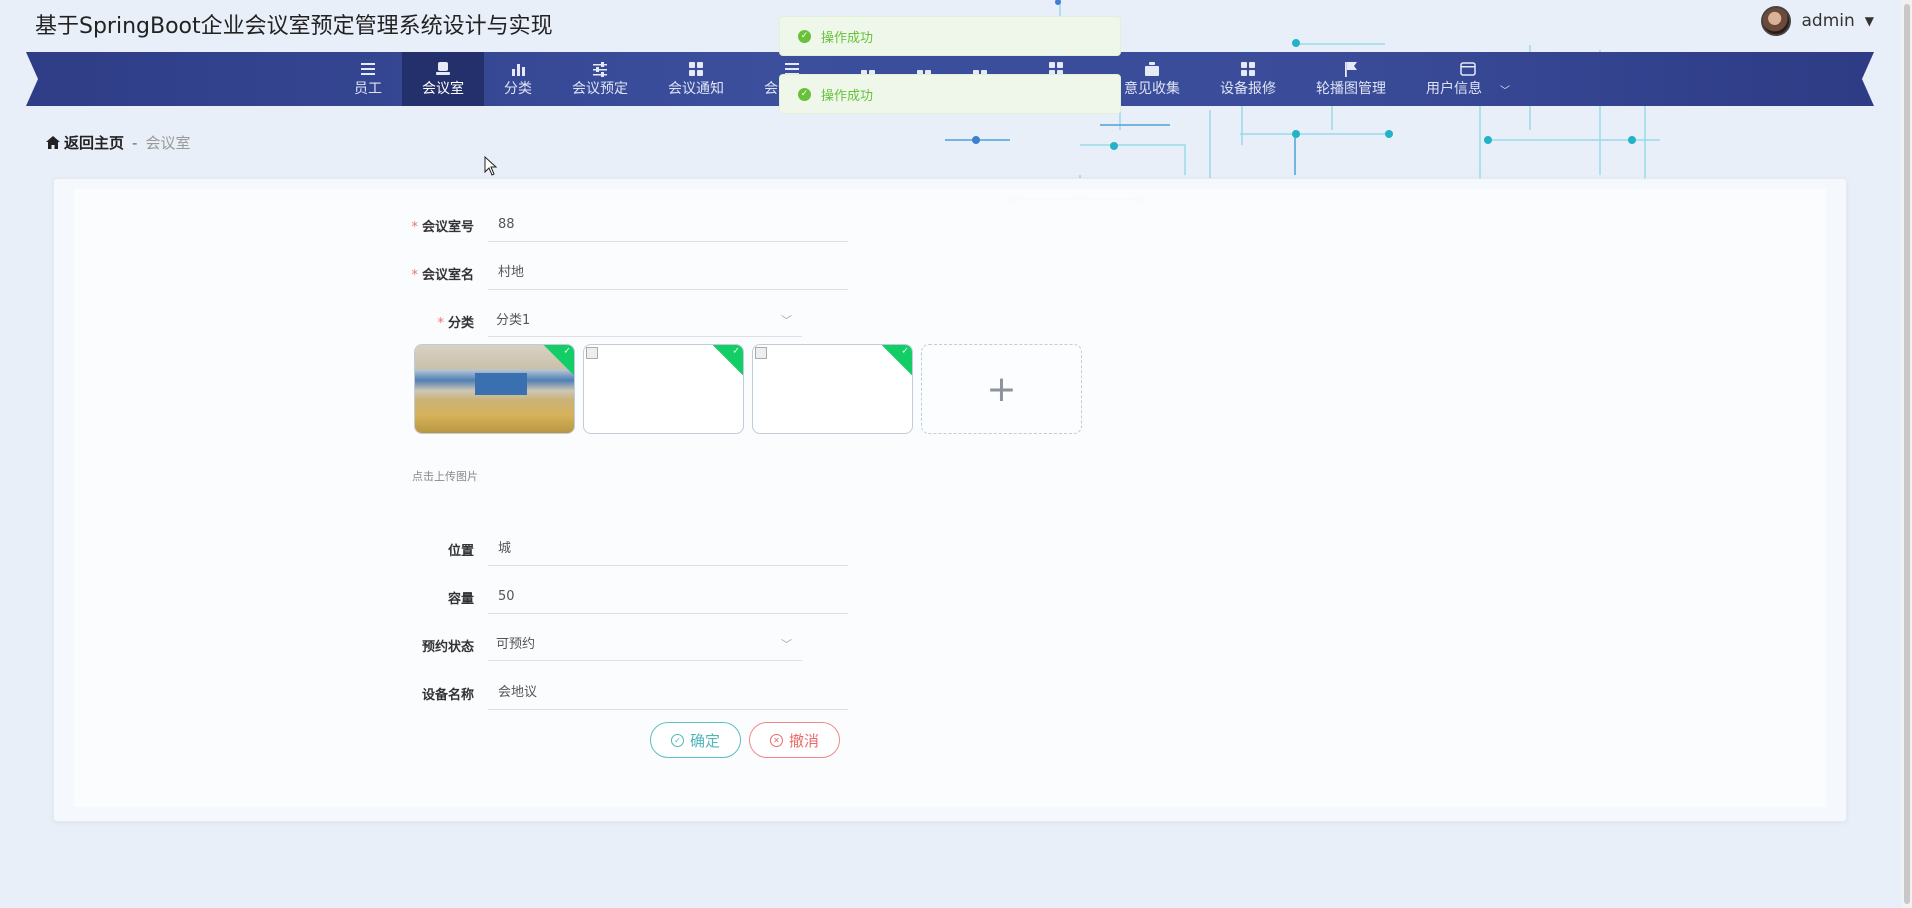  I want to click on location-input: 城, so click(668, 549).